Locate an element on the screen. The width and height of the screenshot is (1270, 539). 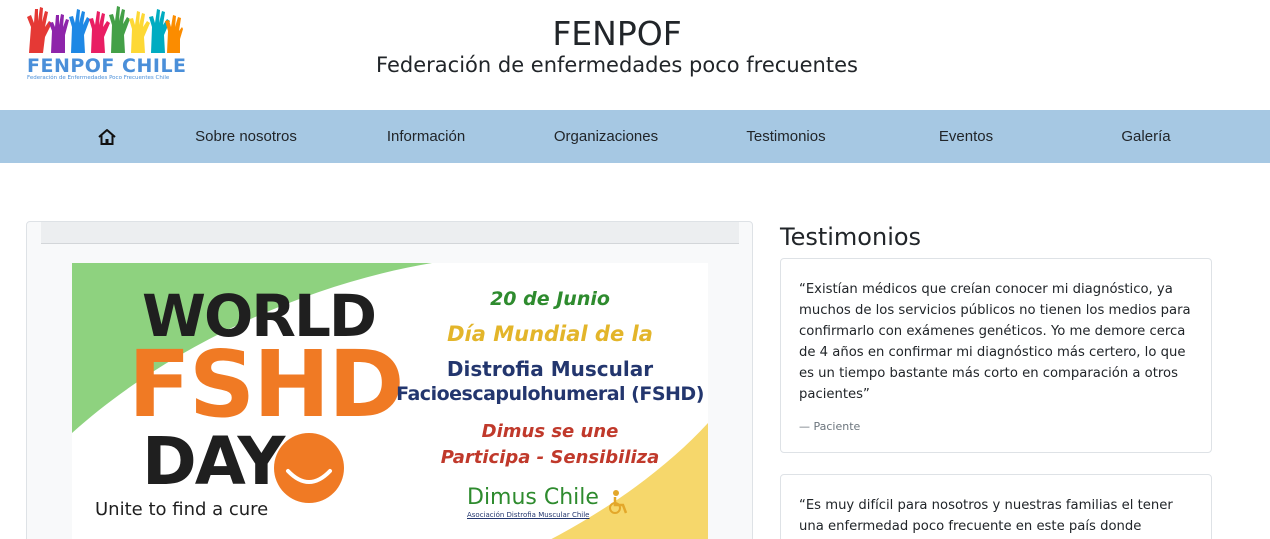
smile-icon is located at coordinates (309, 468).